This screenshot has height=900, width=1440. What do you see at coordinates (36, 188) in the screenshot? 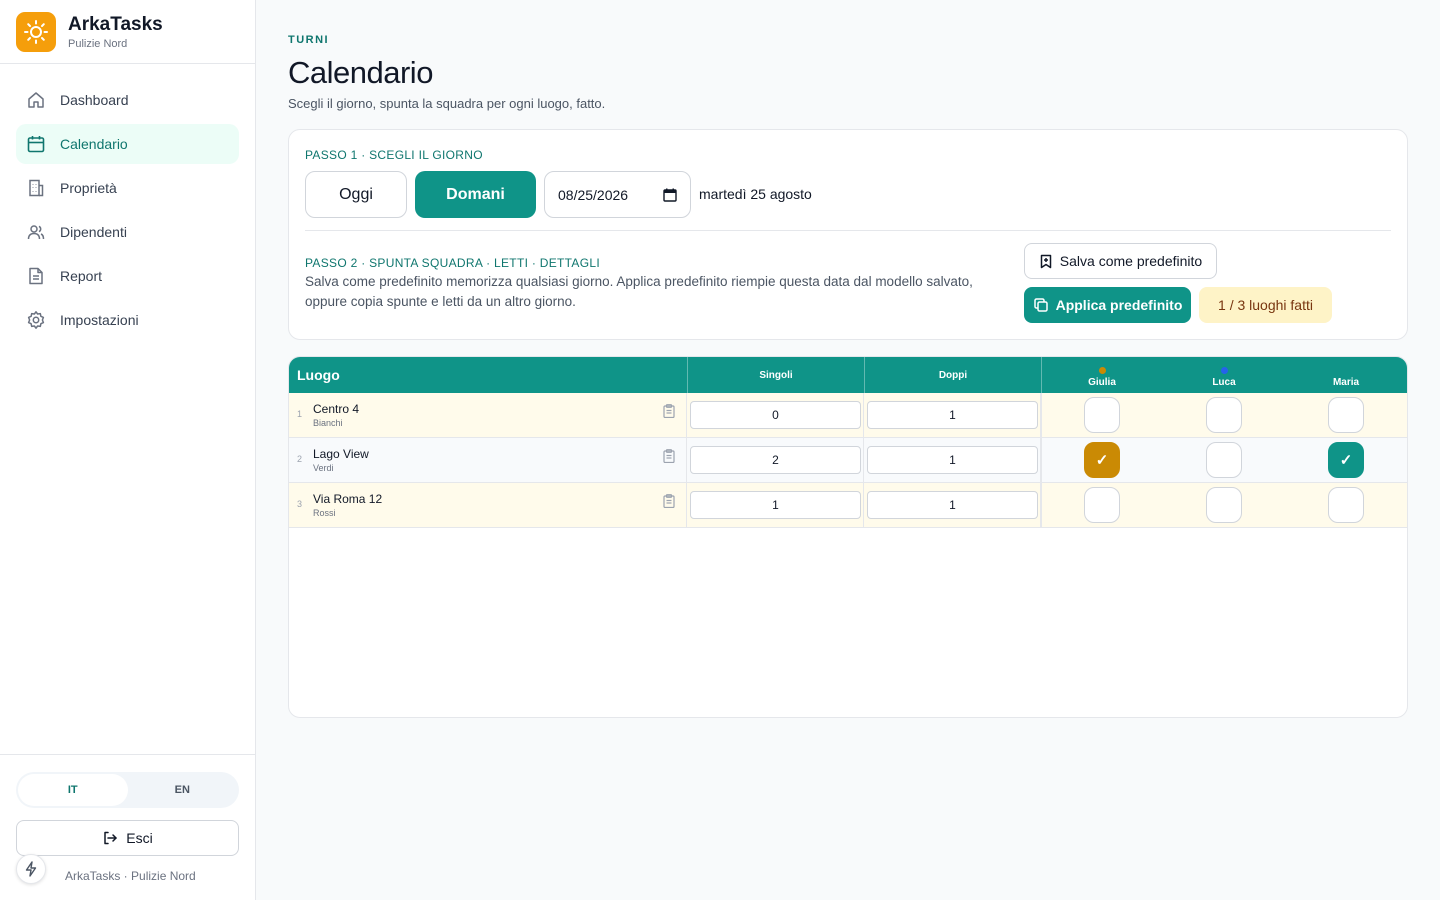
I see `building-icon` at bounding box center [36, 188].